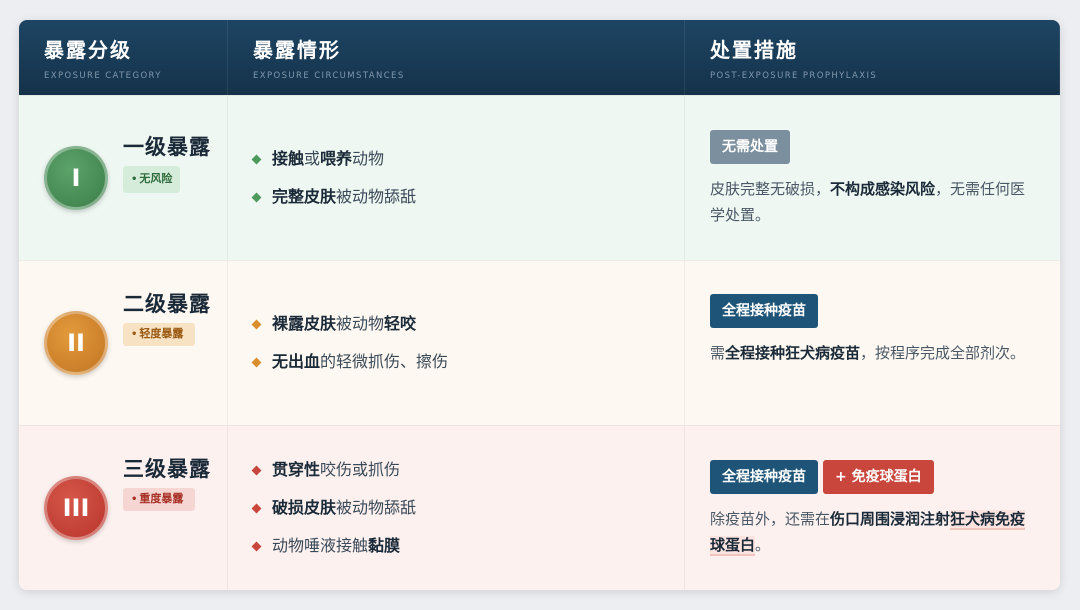 This screenshot has width=1080, height=610. I want to click on circumstance-item: 无出血的轻微抓伤、擦伤, so click(467, 362).